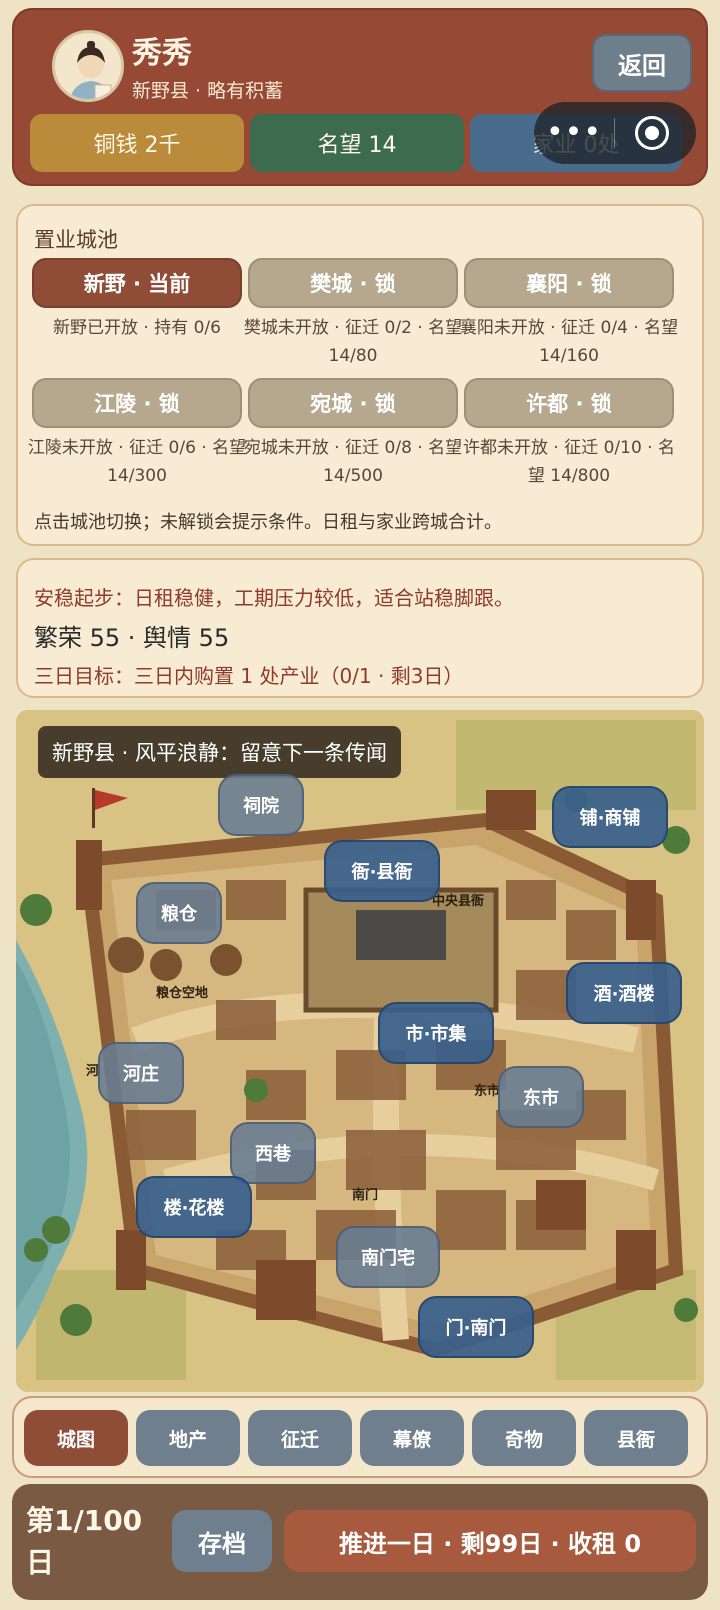 The image size is (720, 1610). I want to click on city-hint: 点击城池切换；未解锁会提示条件。日租与家业跨城合计。, so click(268, 522).